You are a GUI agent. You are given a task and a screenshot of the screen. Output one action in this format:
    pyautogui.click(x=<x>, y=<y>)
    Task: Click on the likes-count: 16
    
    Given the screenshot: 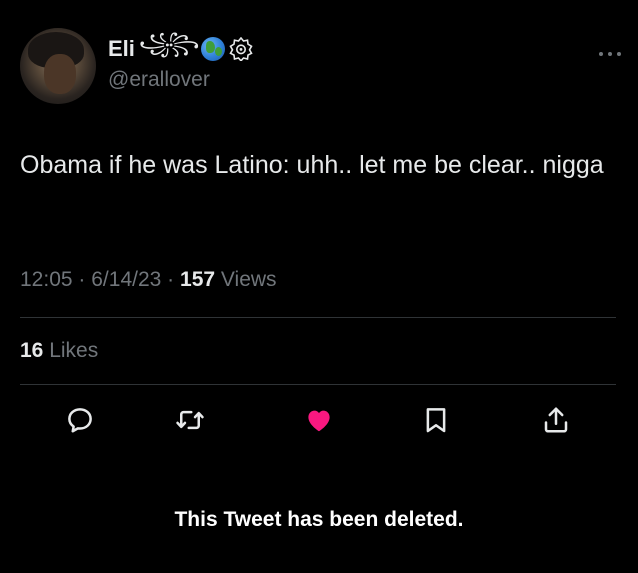 What is the action you would take?
    pyautogui.click(x=32, y=350)
    